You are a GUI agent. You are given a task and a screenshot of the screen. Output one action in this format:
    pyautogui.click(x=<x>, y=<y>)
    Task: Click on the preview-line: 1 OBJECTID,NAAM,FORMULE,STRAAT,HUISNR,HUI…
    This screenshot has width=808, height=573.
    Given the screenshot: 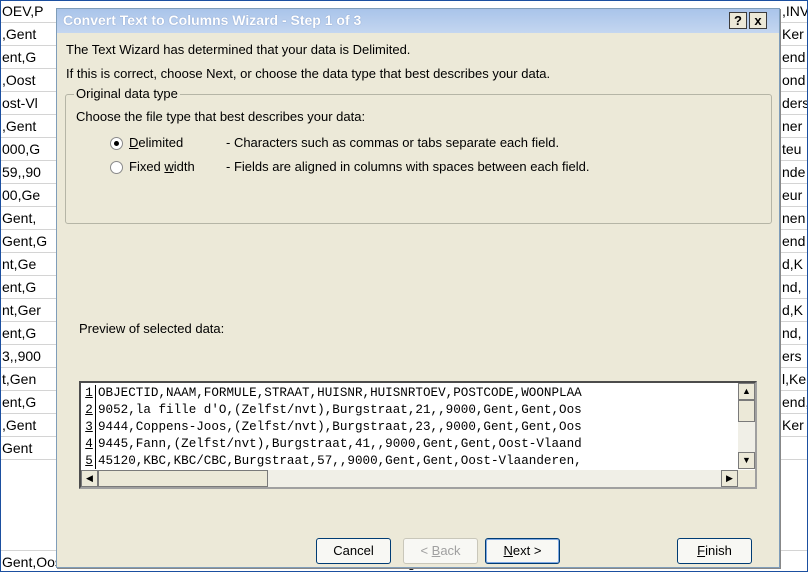 What is the action you would take?
    pyautogui.click(x=408, y=393)
    